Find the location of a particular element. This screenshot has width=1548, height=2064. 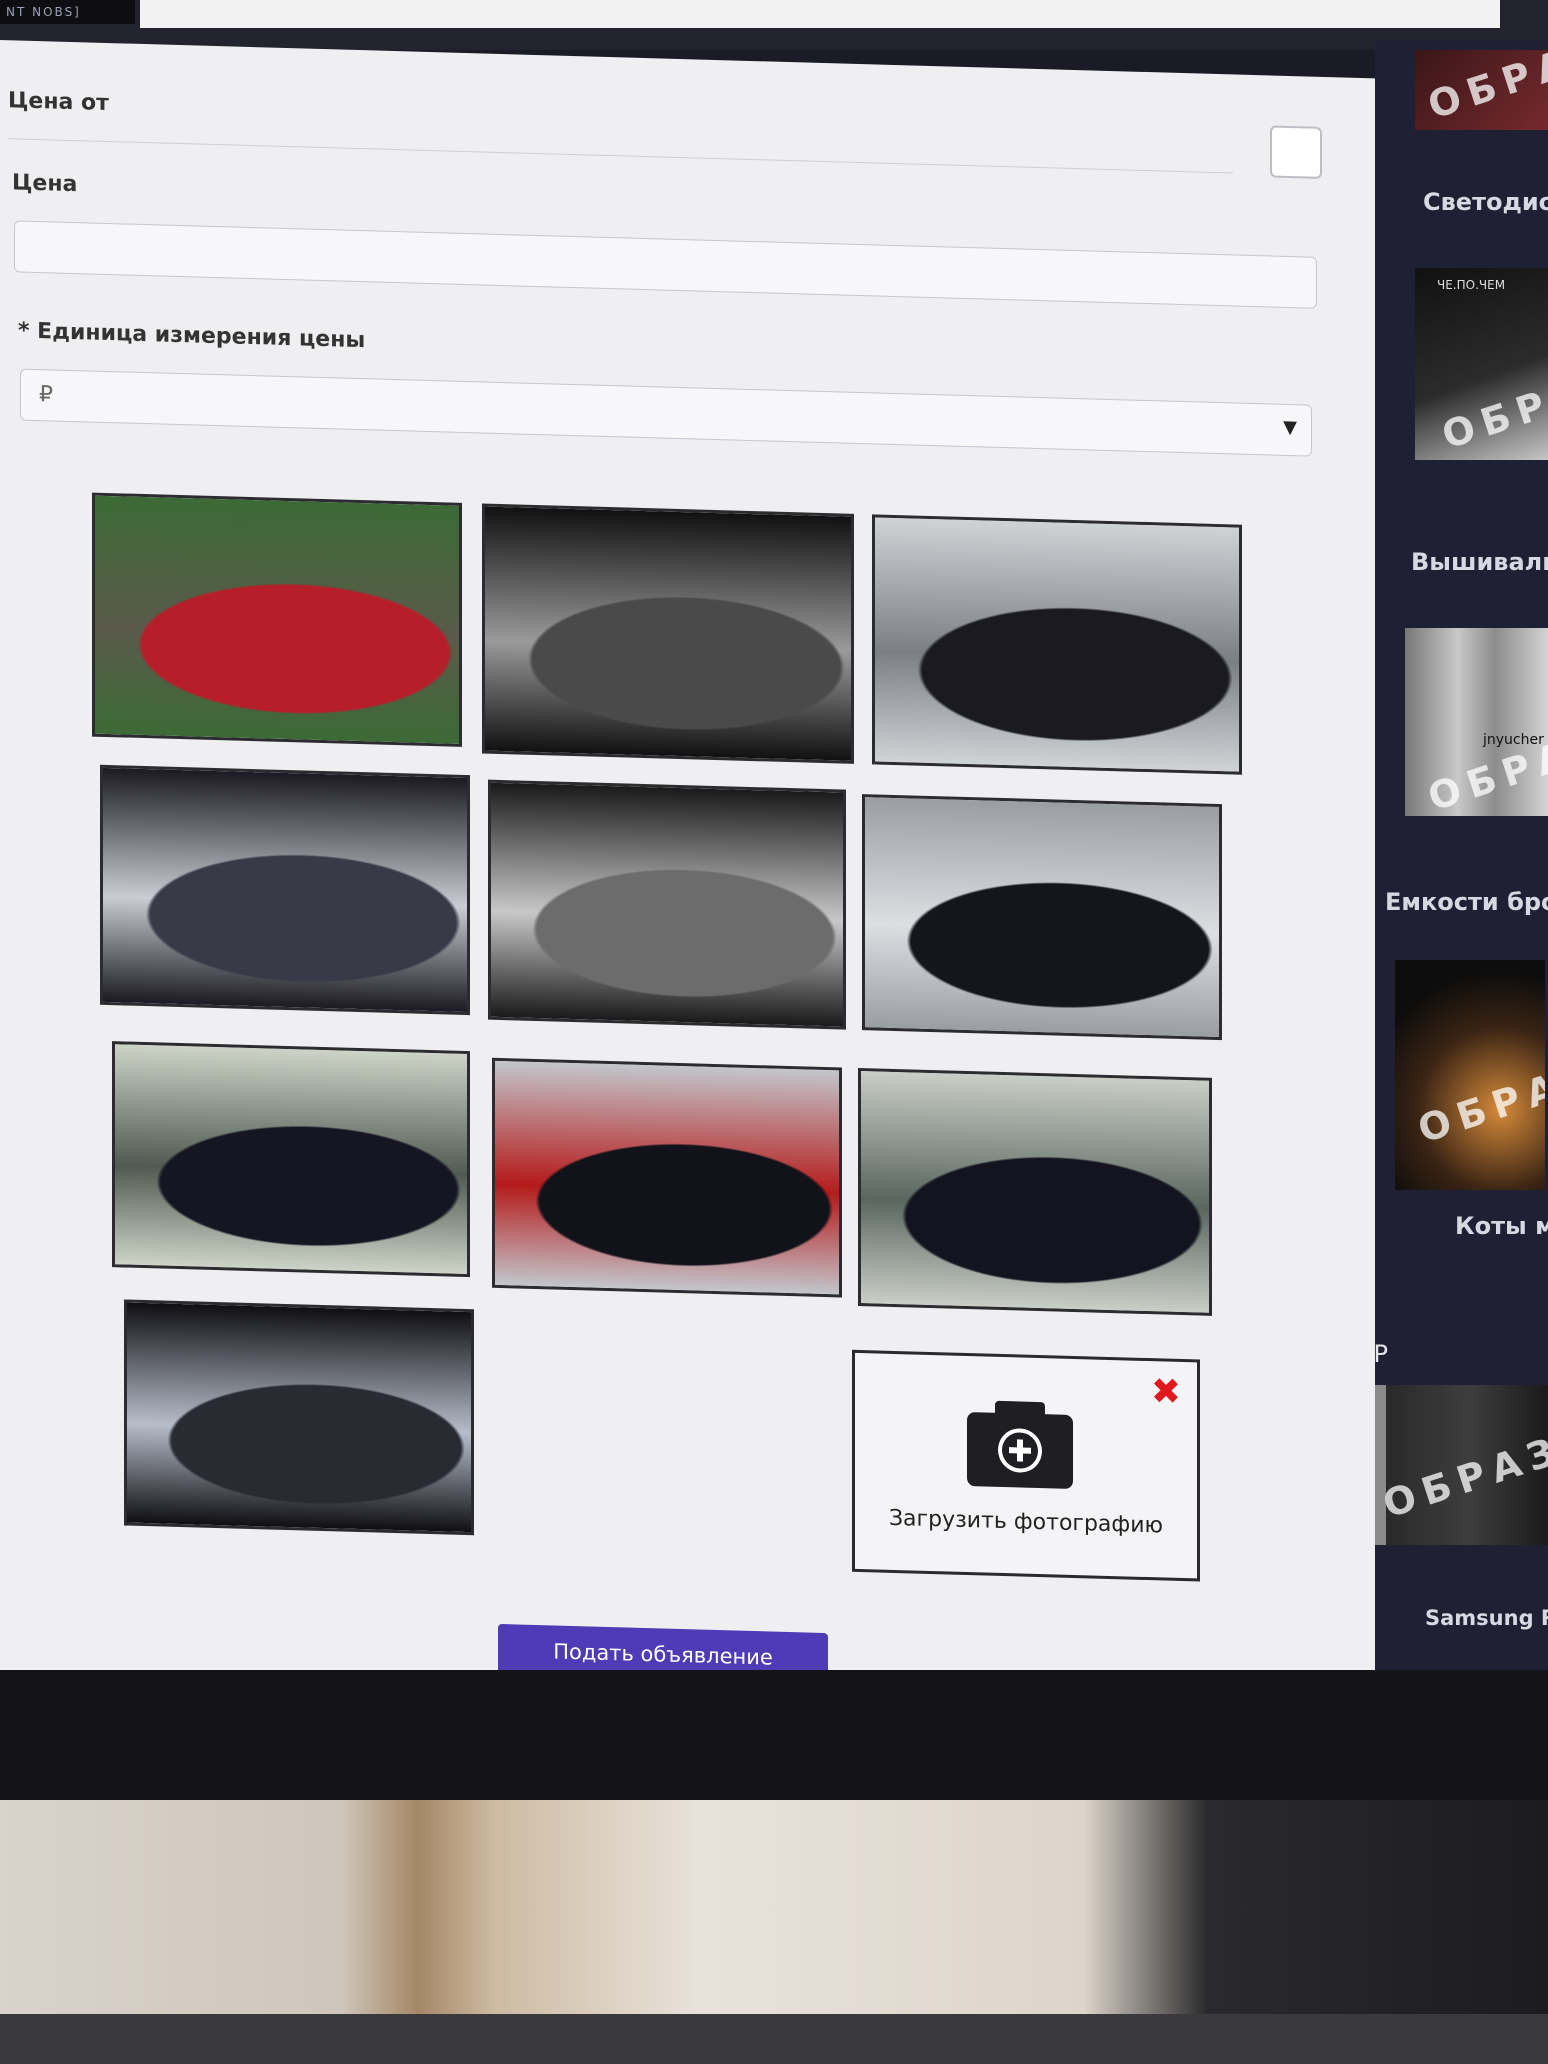

price-input is located at coordinates (665, 264).